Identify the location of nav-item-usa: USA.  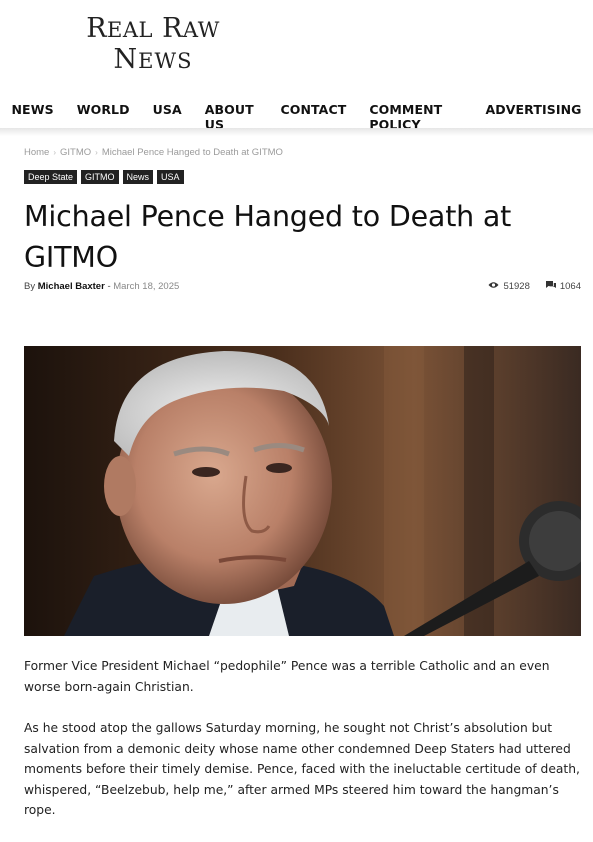
(167, 110).